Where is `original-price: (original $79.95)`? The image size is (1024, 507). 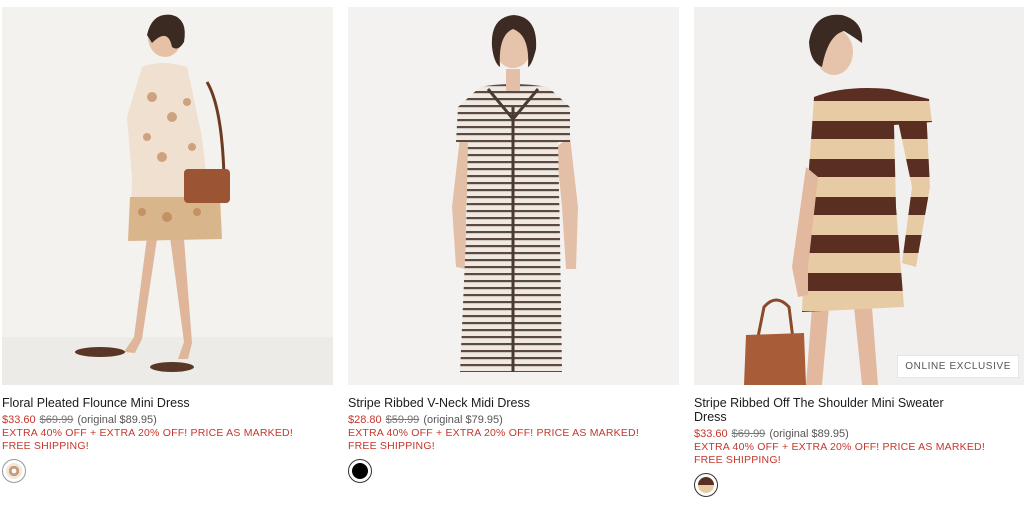 original-price: (original $79.95) is located at coordinates (463, 420).